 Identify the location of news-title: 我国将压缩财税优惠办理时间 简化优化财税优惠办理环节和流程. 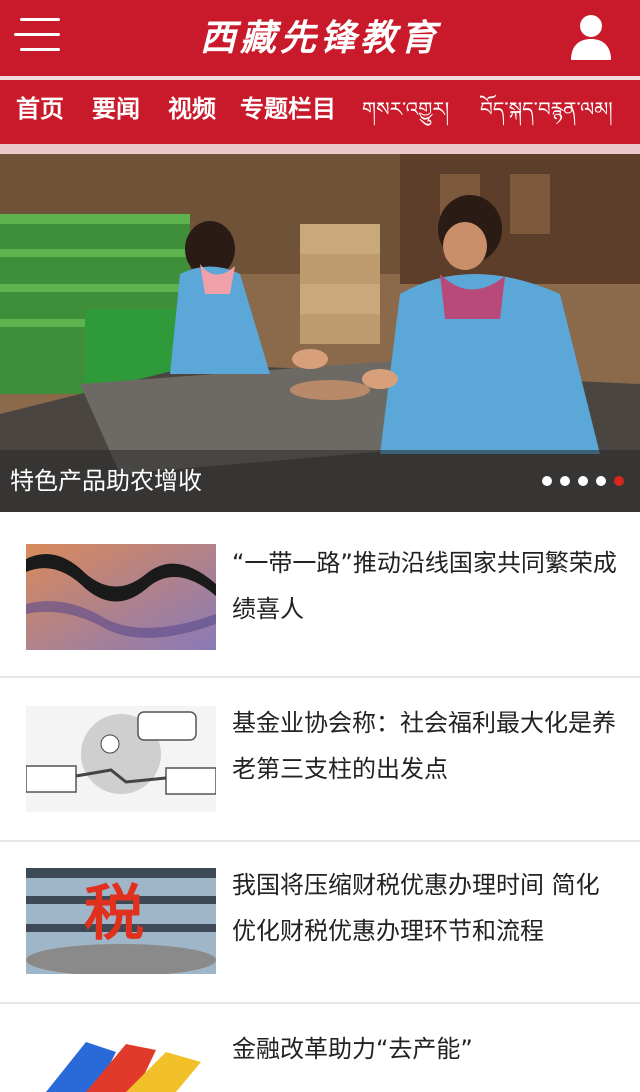
(416, 908).